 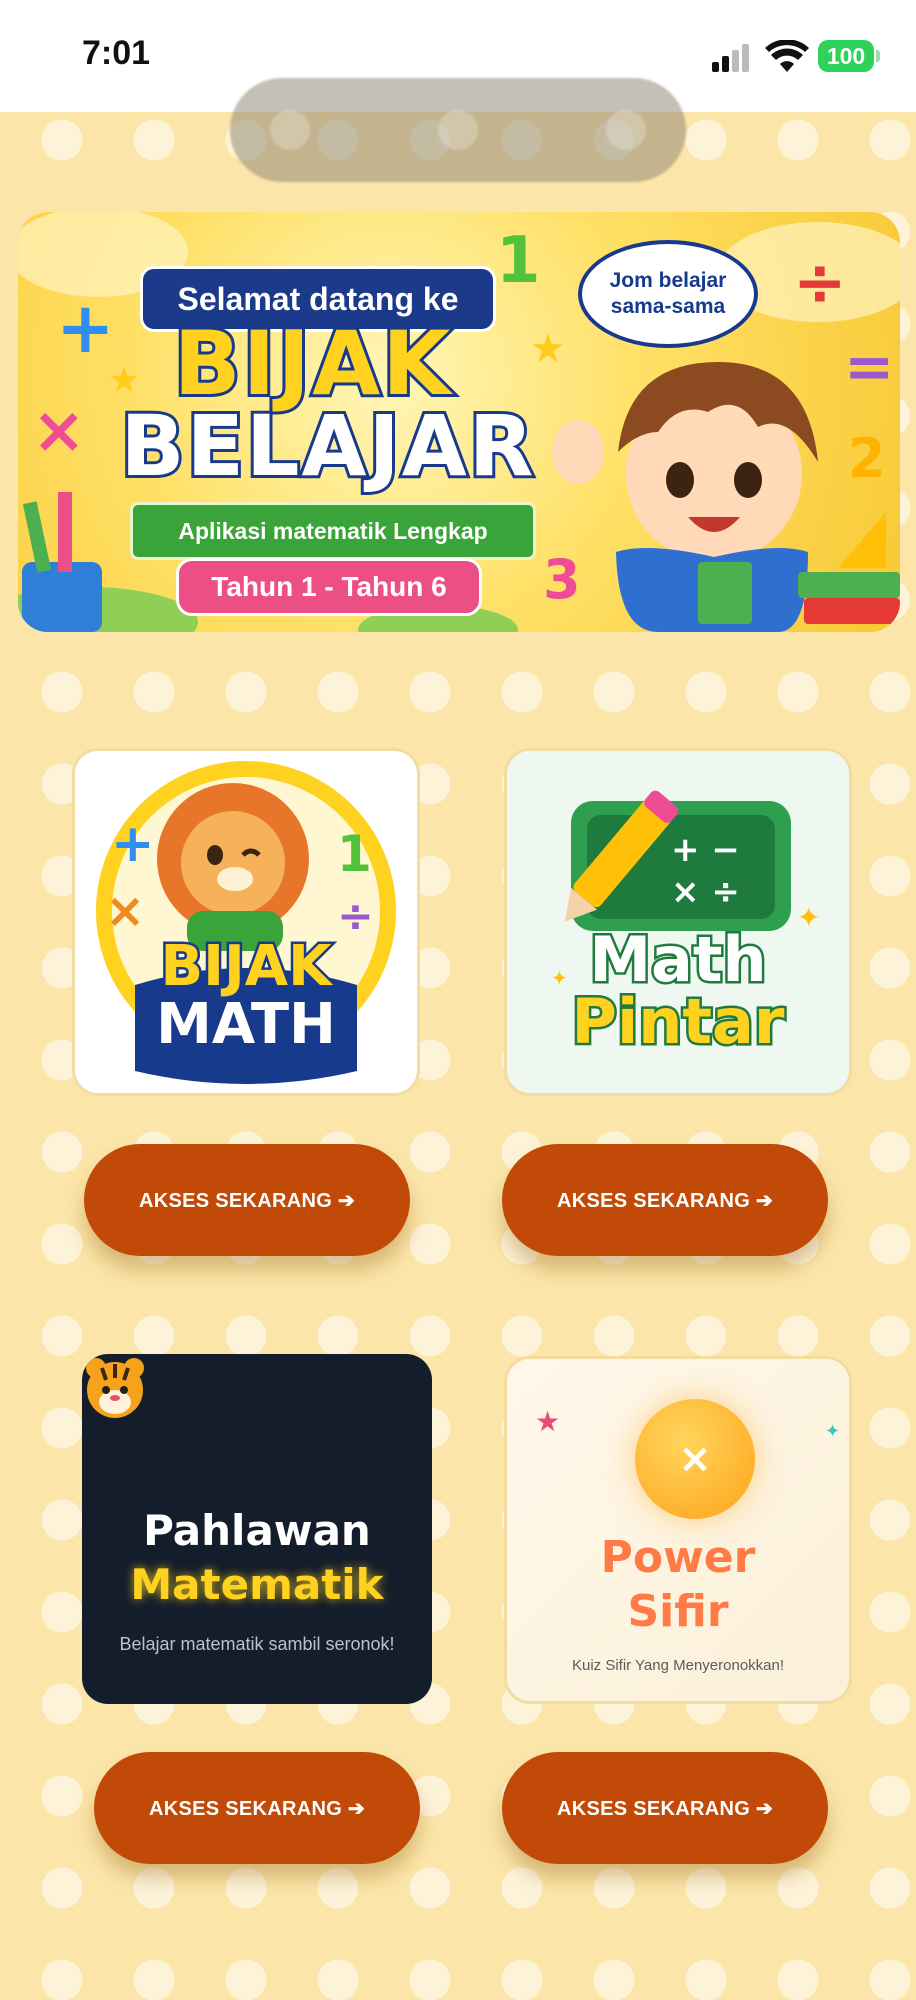 I want to click on power-sifir-title-line2: Sifir, so click(x=678, y=1611).